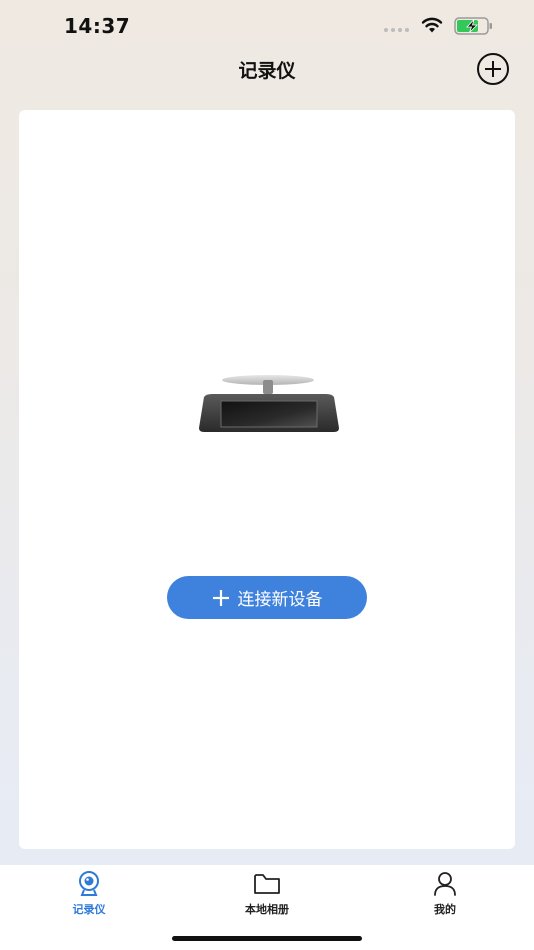  I want to click on nav-bar: 记录仪, so click(267, 72).